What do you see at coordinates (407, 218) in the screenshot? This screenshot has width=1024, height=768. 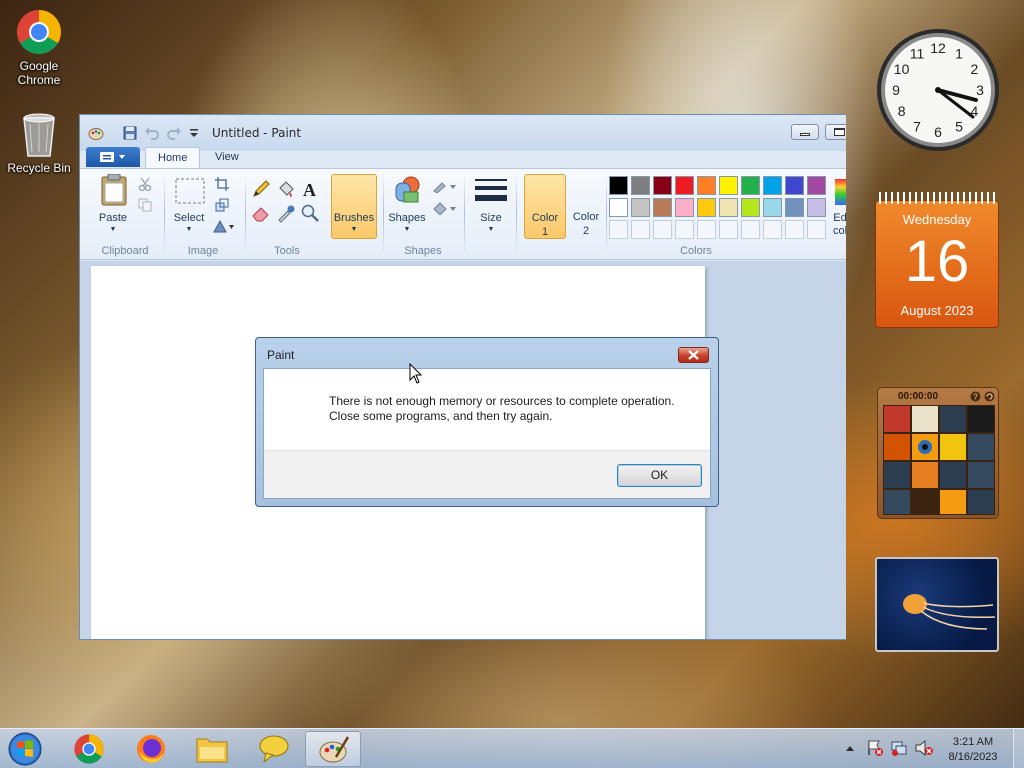 I see `shapes-button: Shapes` at bounding box center [407, 218].